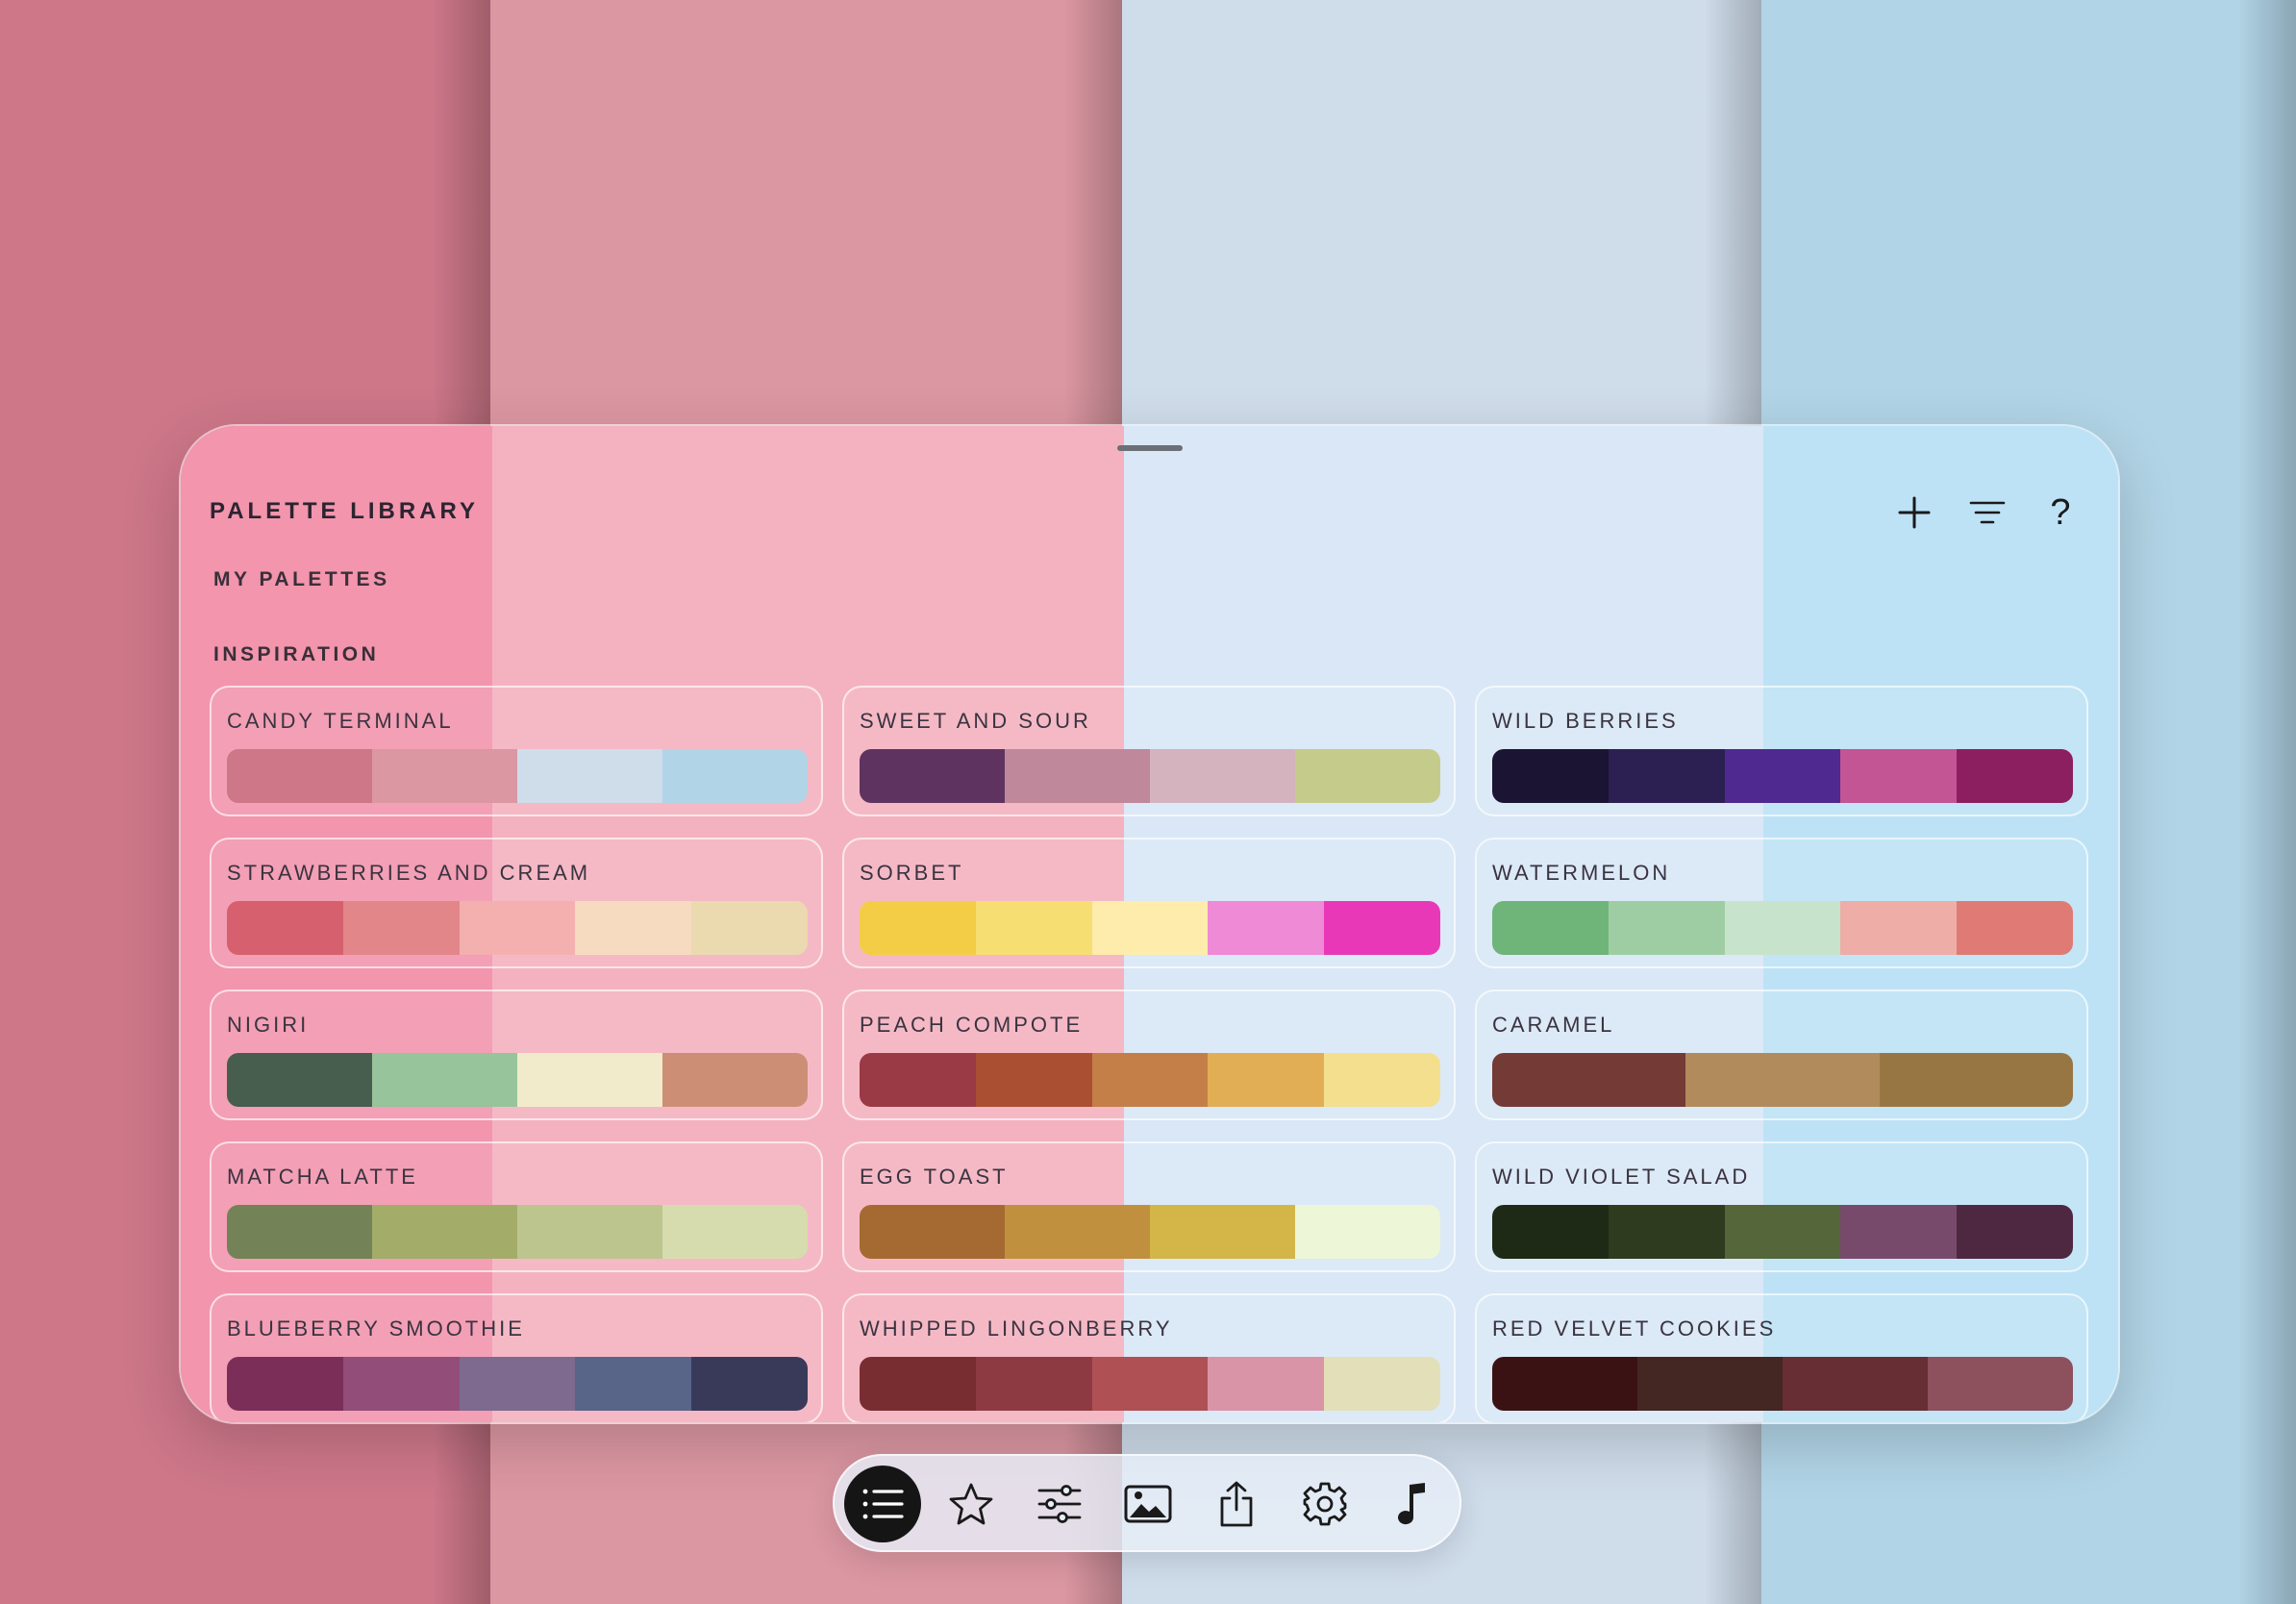  I want to click on palette-card: CANDY TERMINAL, so click(516, 751).